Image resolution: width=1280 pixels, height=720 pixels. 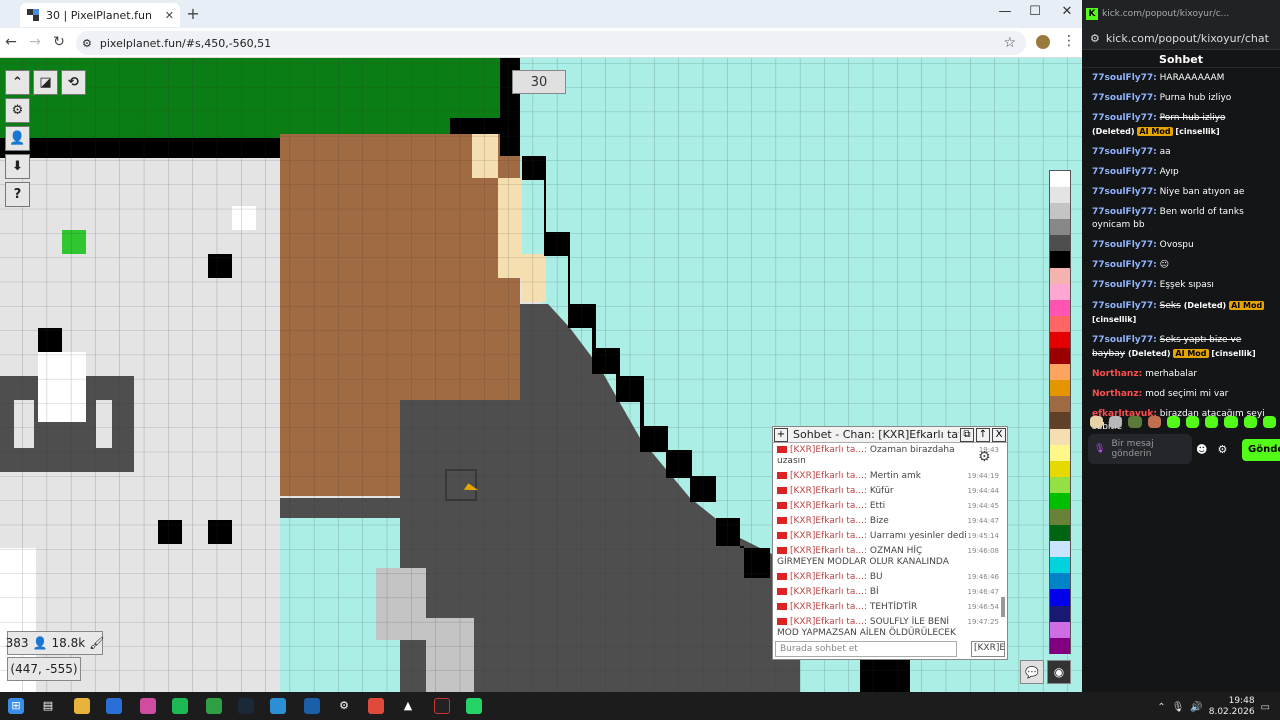 I want to click on new-tab-button: +, so click(x=193, y=14).